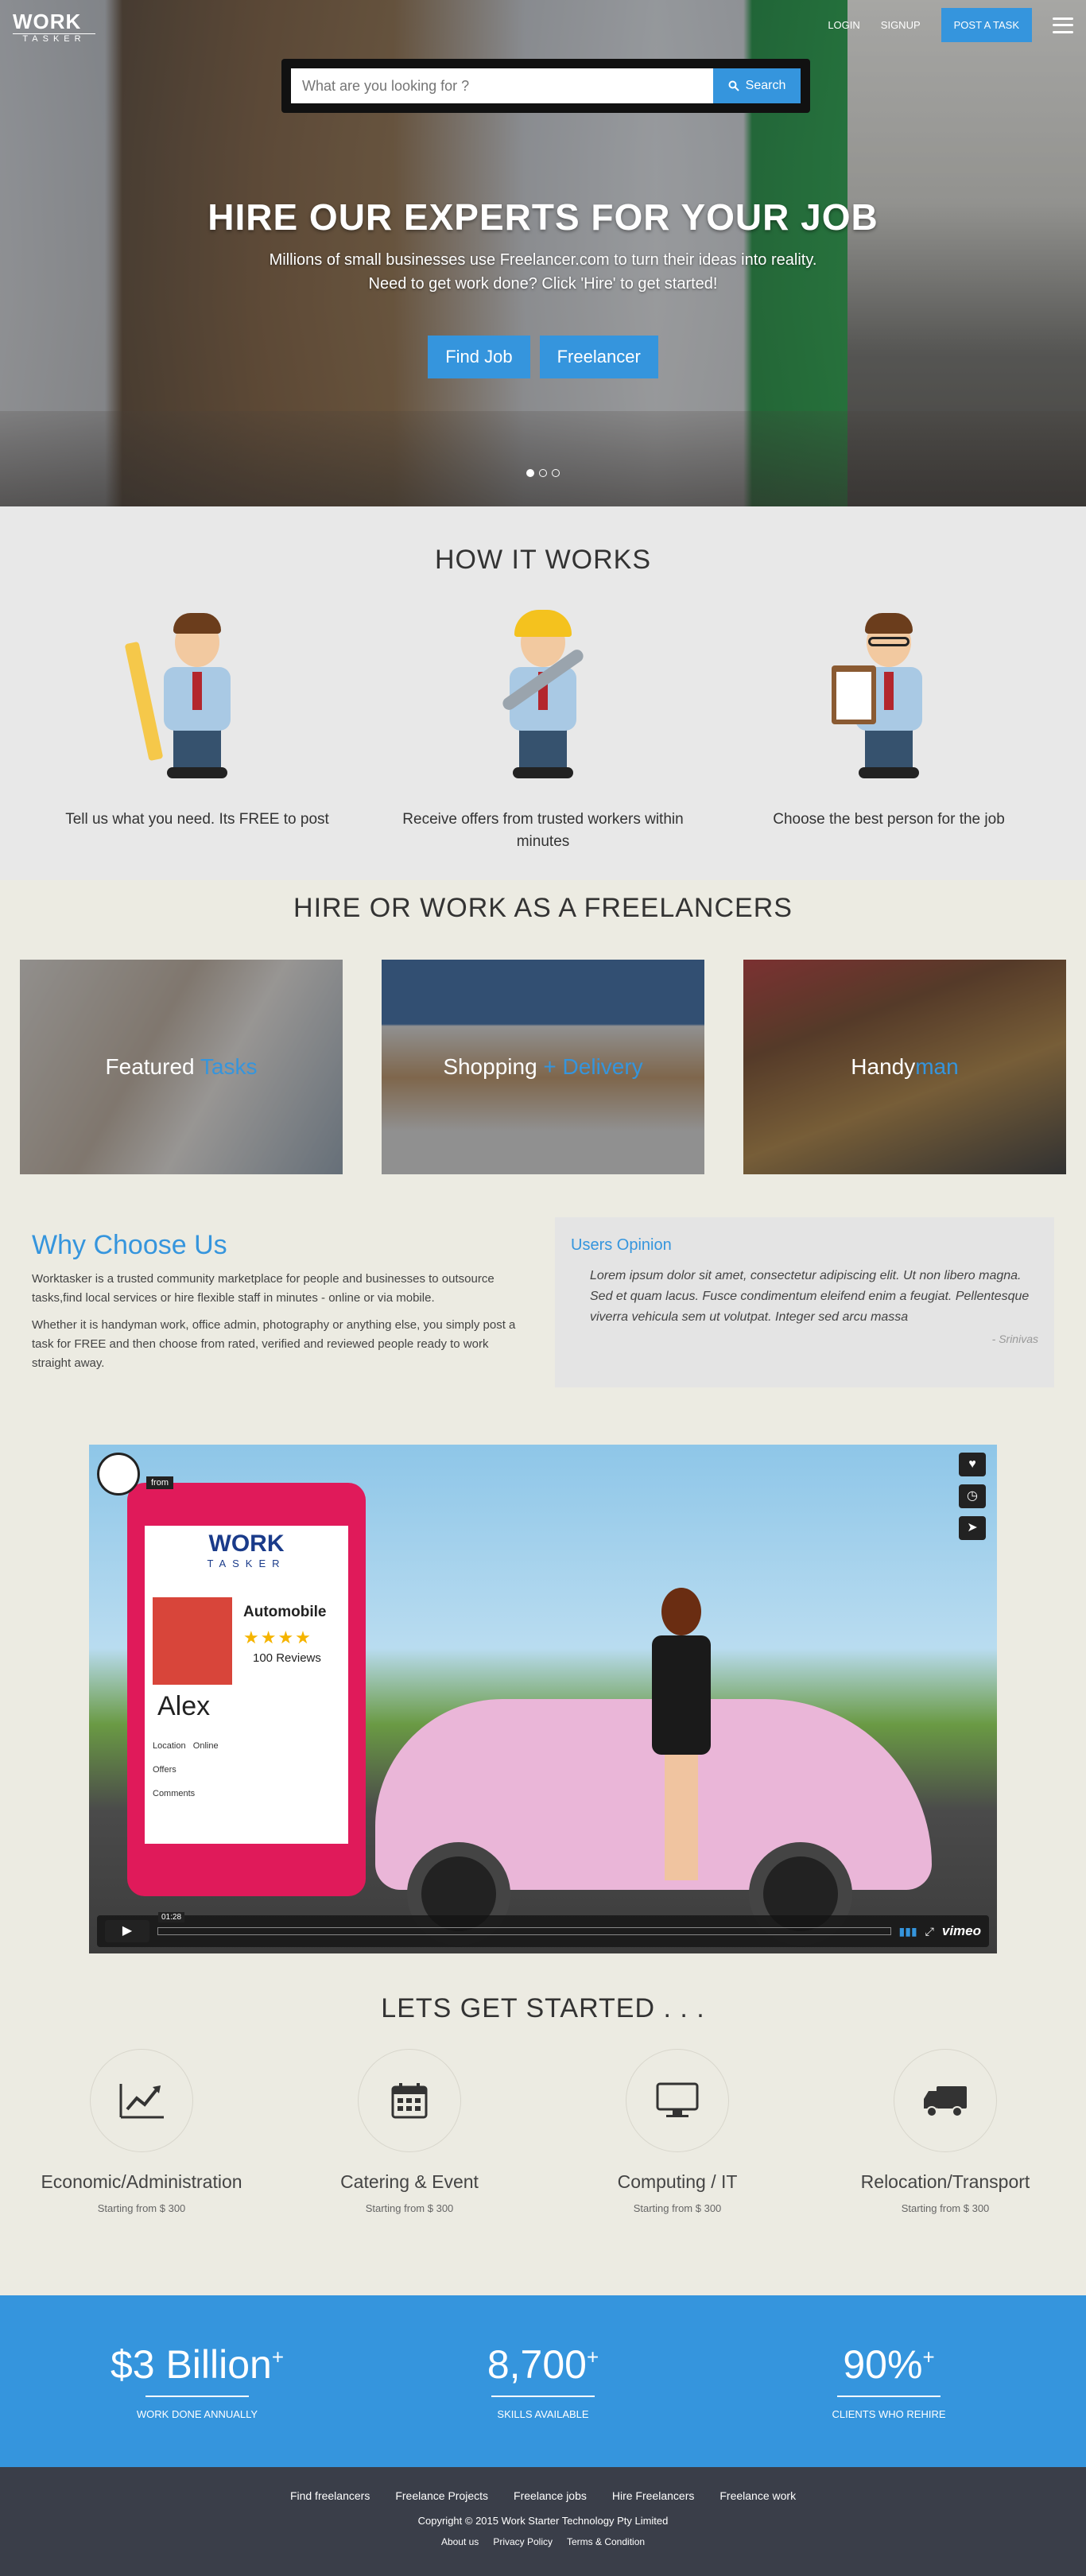  What do you see at coordinates (901, 25) in the screenshot?
I see `signup-link: SIGNUP` at bounding box center [901, 25].